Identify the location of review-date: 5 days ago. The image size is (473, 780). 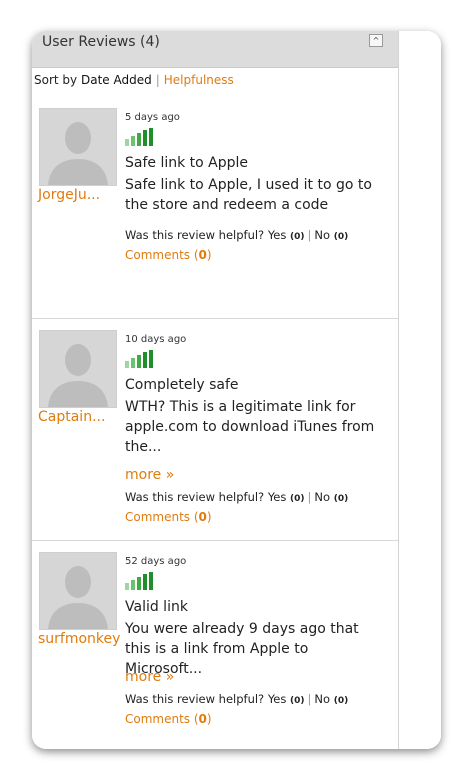
(152, 117).